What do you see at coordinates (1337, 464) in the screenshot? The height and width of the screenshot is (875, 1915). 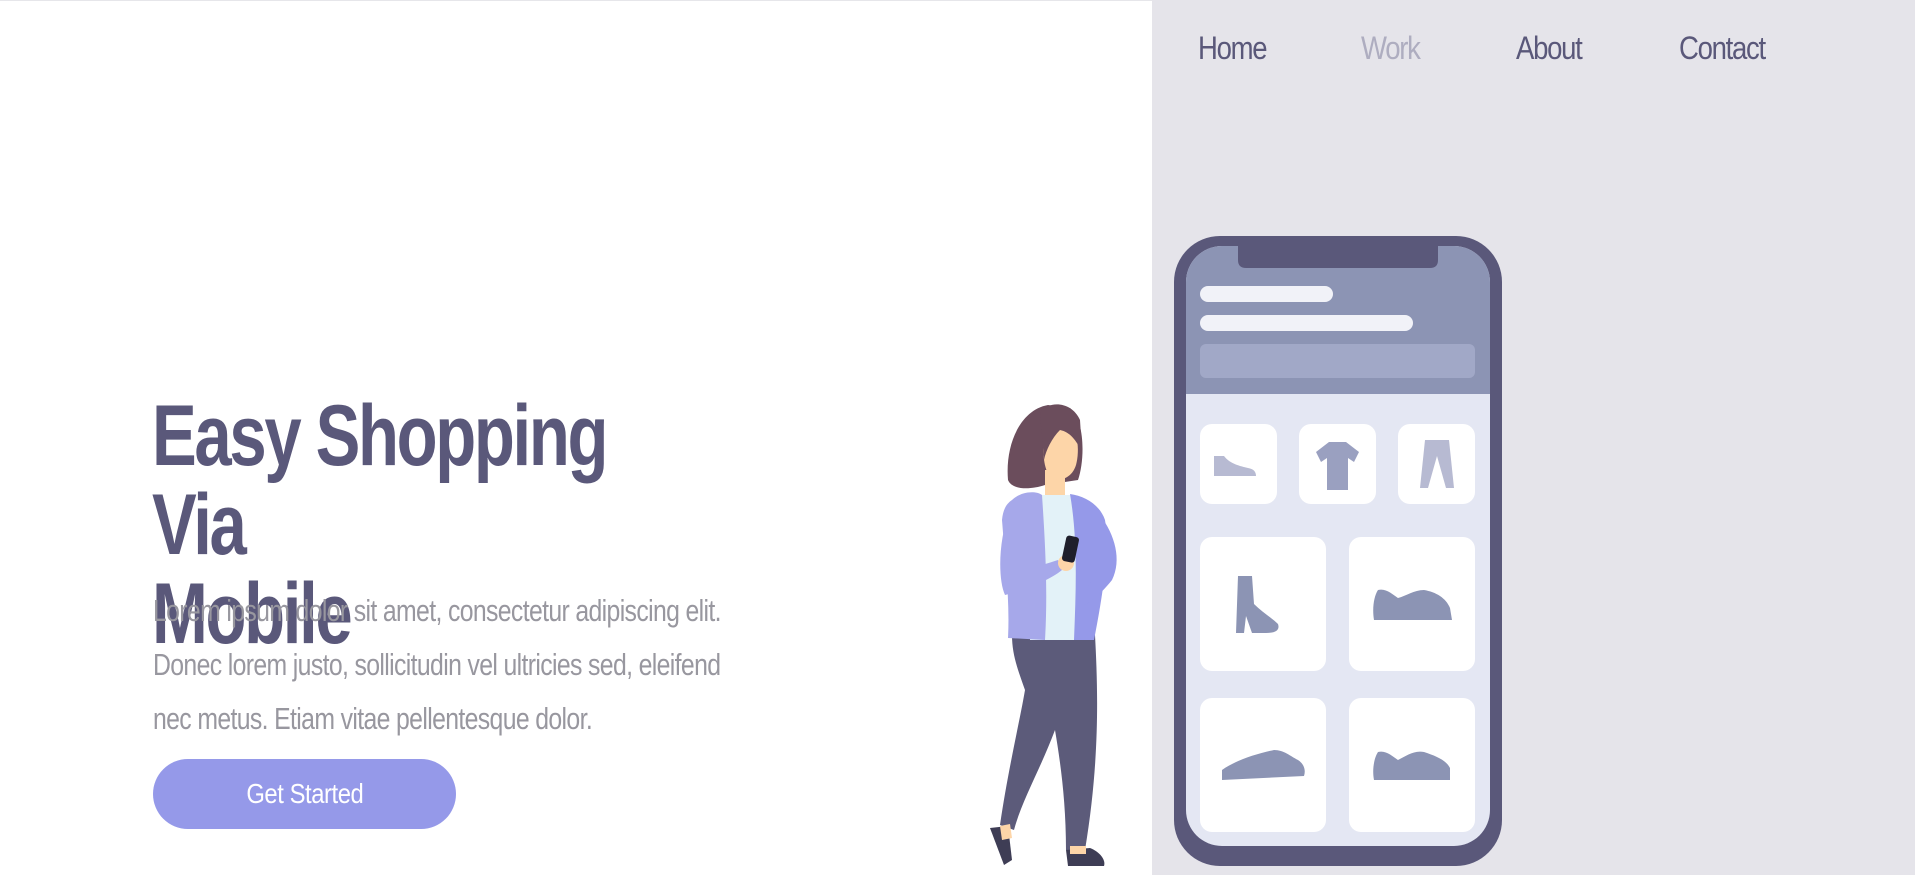 I see `category-tile-tshirt` at bounding box center [1337, 464].